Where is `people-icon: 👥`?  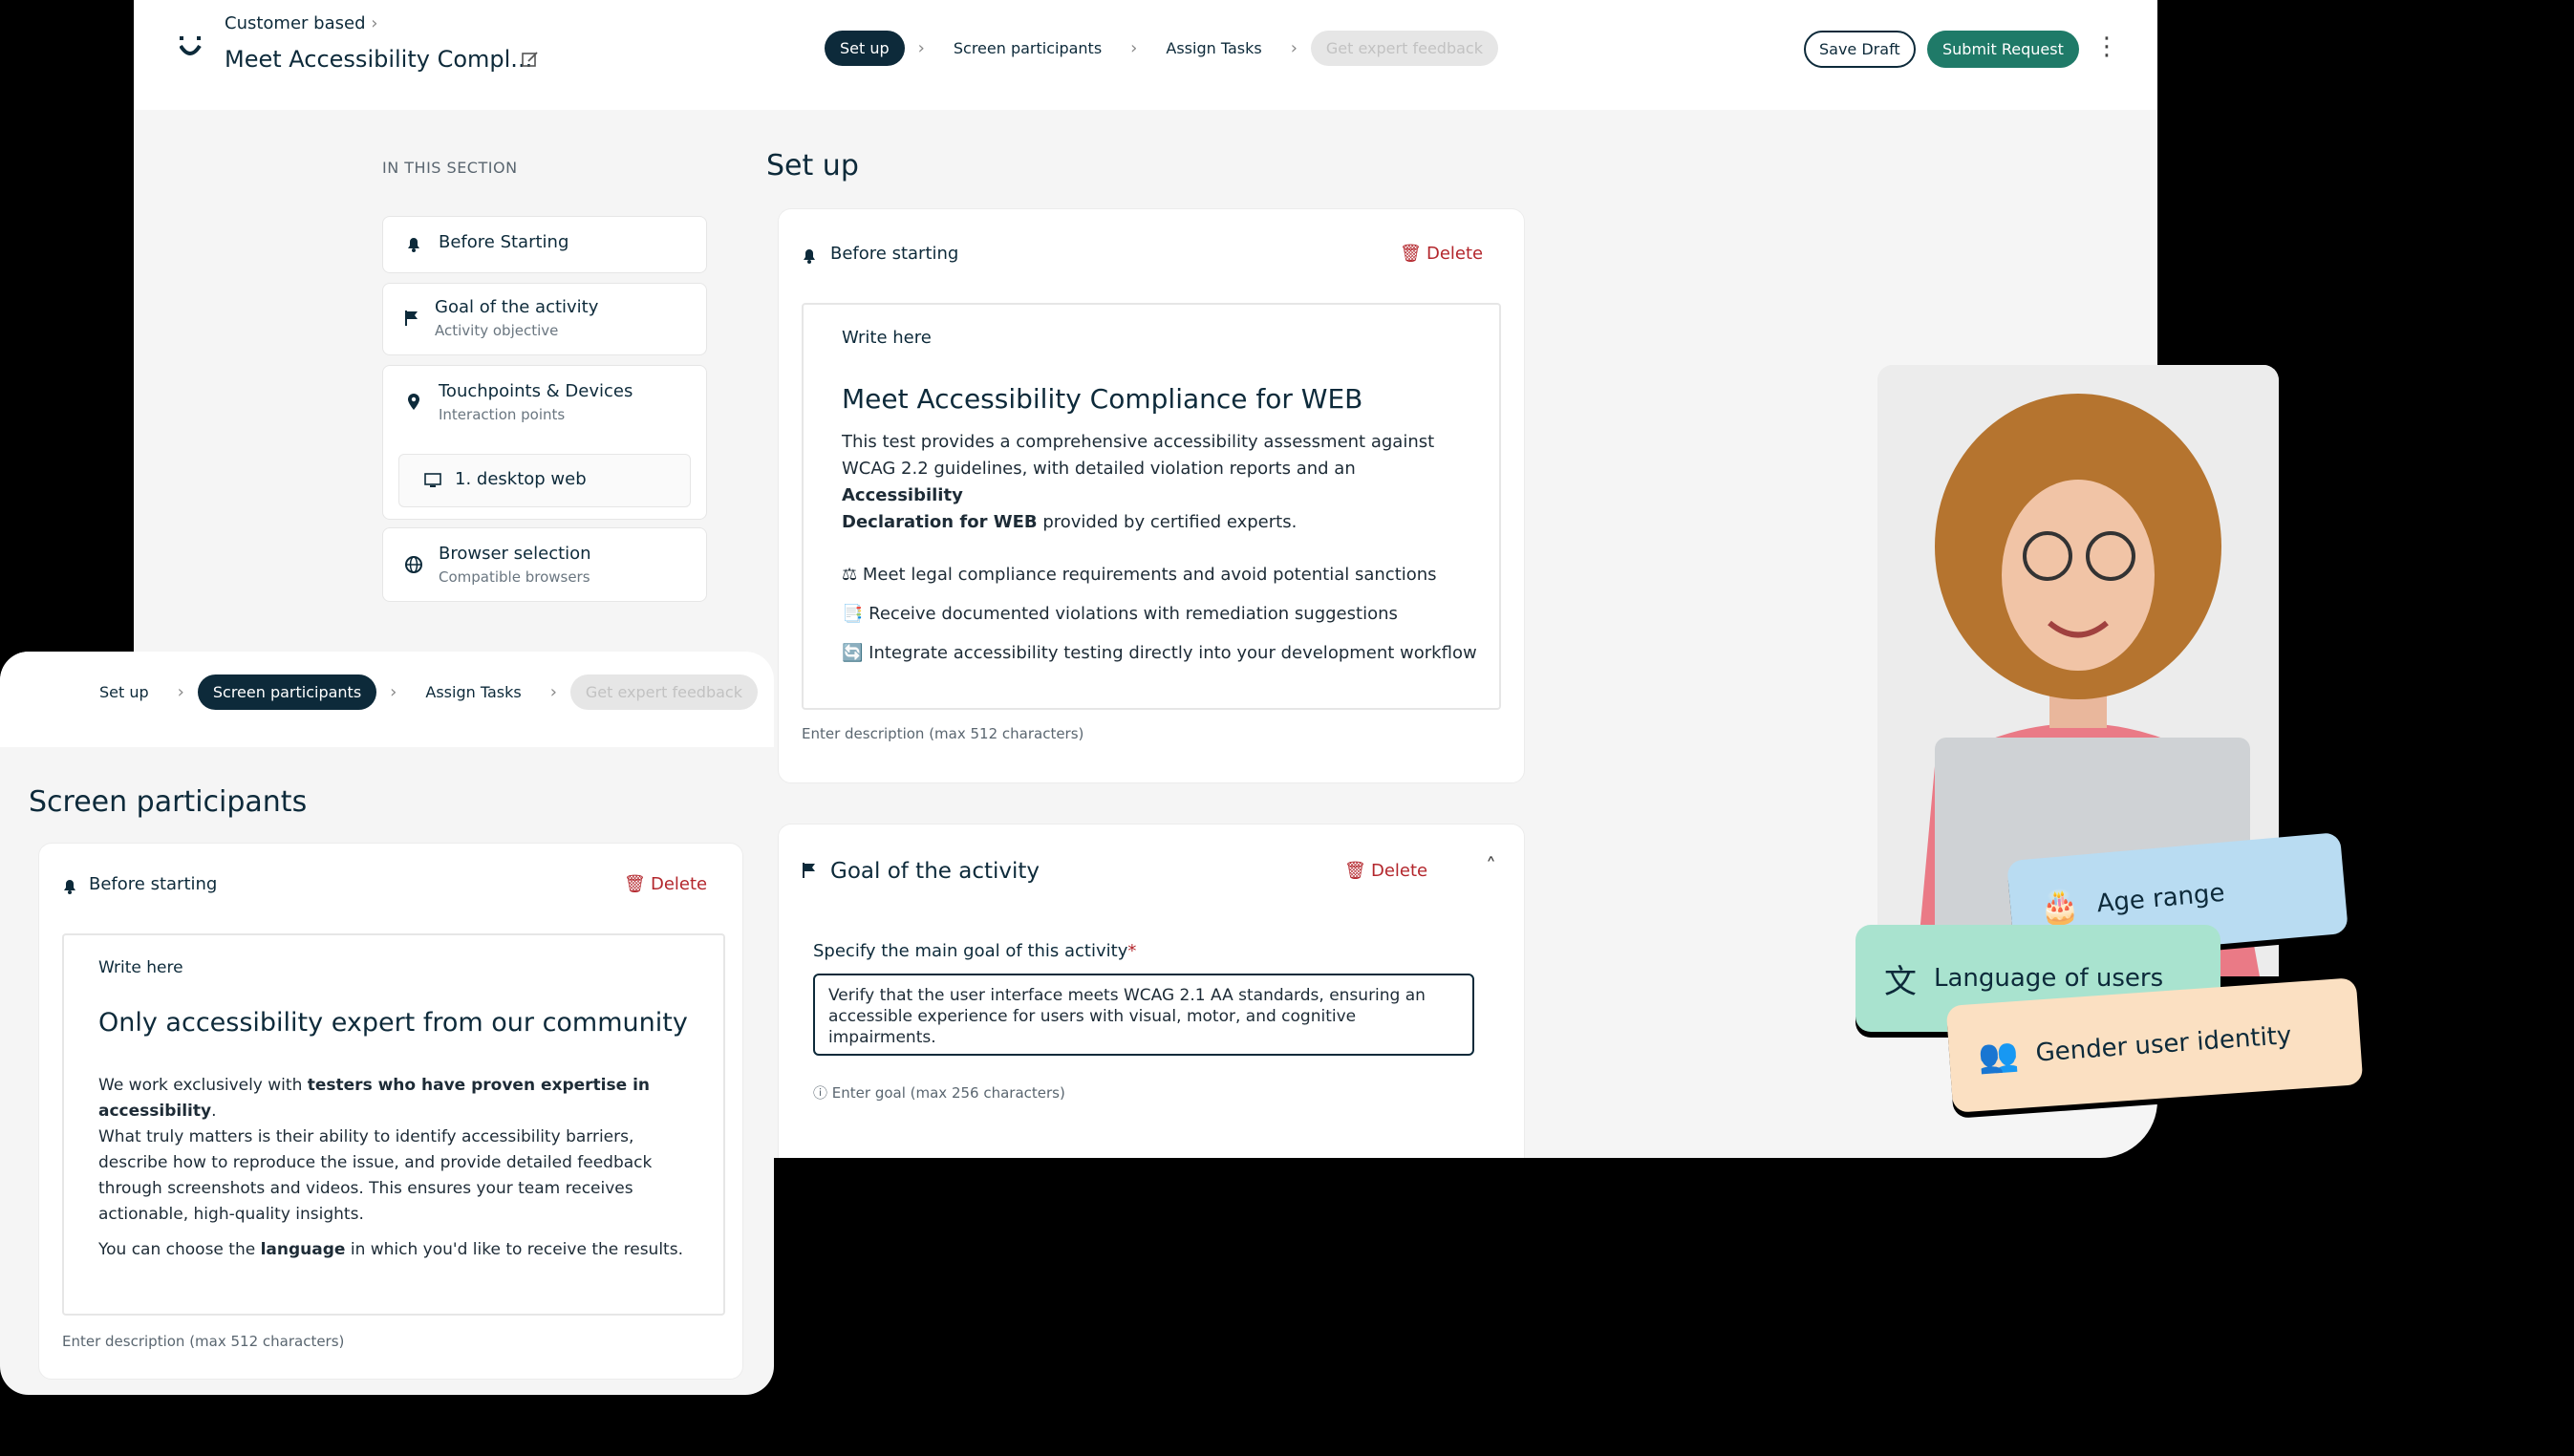 people-icon: 👥 is located at coordinates (1999, 1056).